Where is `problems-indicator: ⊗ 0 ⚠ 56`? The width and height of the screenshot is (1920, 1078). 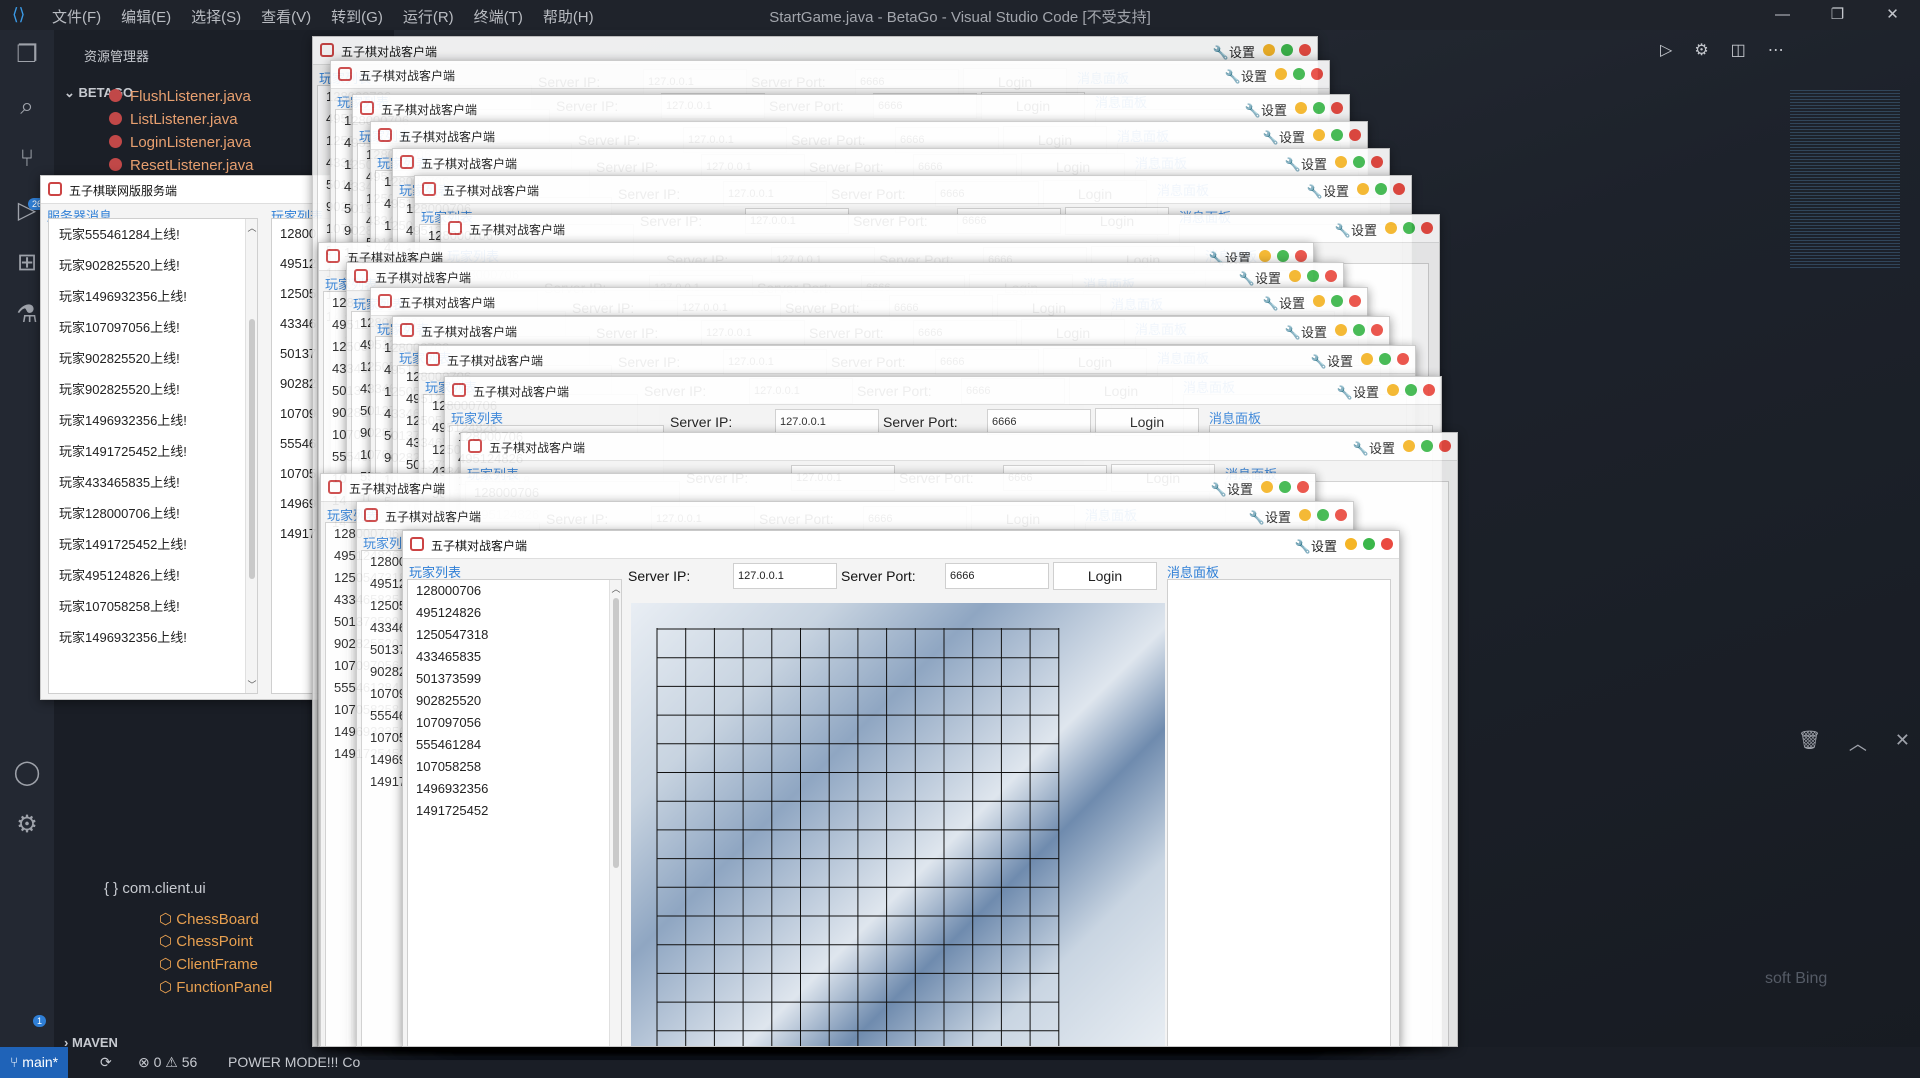
problems-indicator: ⊗ 0 ⚠ 56 is located at coordinates (167, 1062).